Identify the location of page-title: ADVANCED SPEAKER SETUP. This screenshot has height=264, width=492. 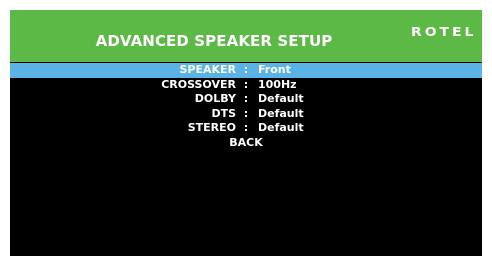
(214, 41).